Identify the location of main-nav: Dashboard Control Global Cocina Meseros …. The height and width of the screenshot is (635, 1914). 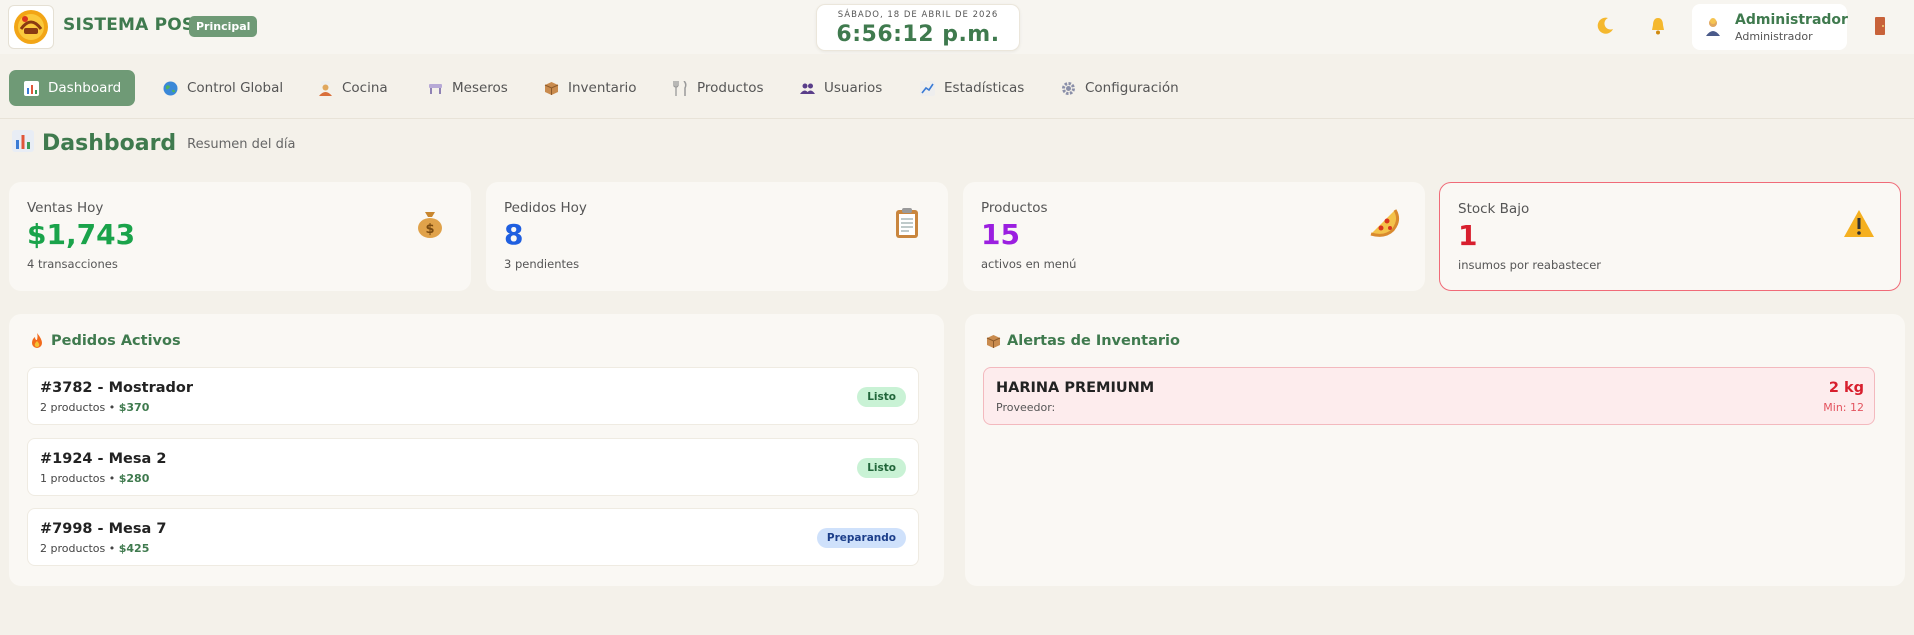
(957, 88).